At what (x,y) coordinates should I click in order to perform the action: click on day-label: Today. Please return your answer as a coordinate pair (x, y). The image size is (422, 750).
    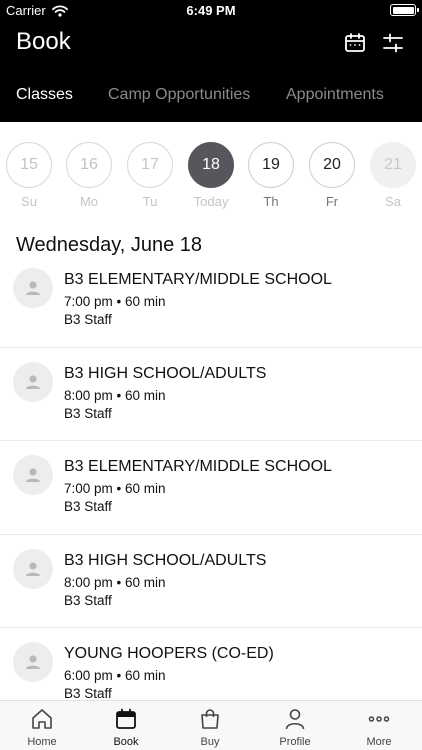
    Looking at the image, I should click on (211, 201).